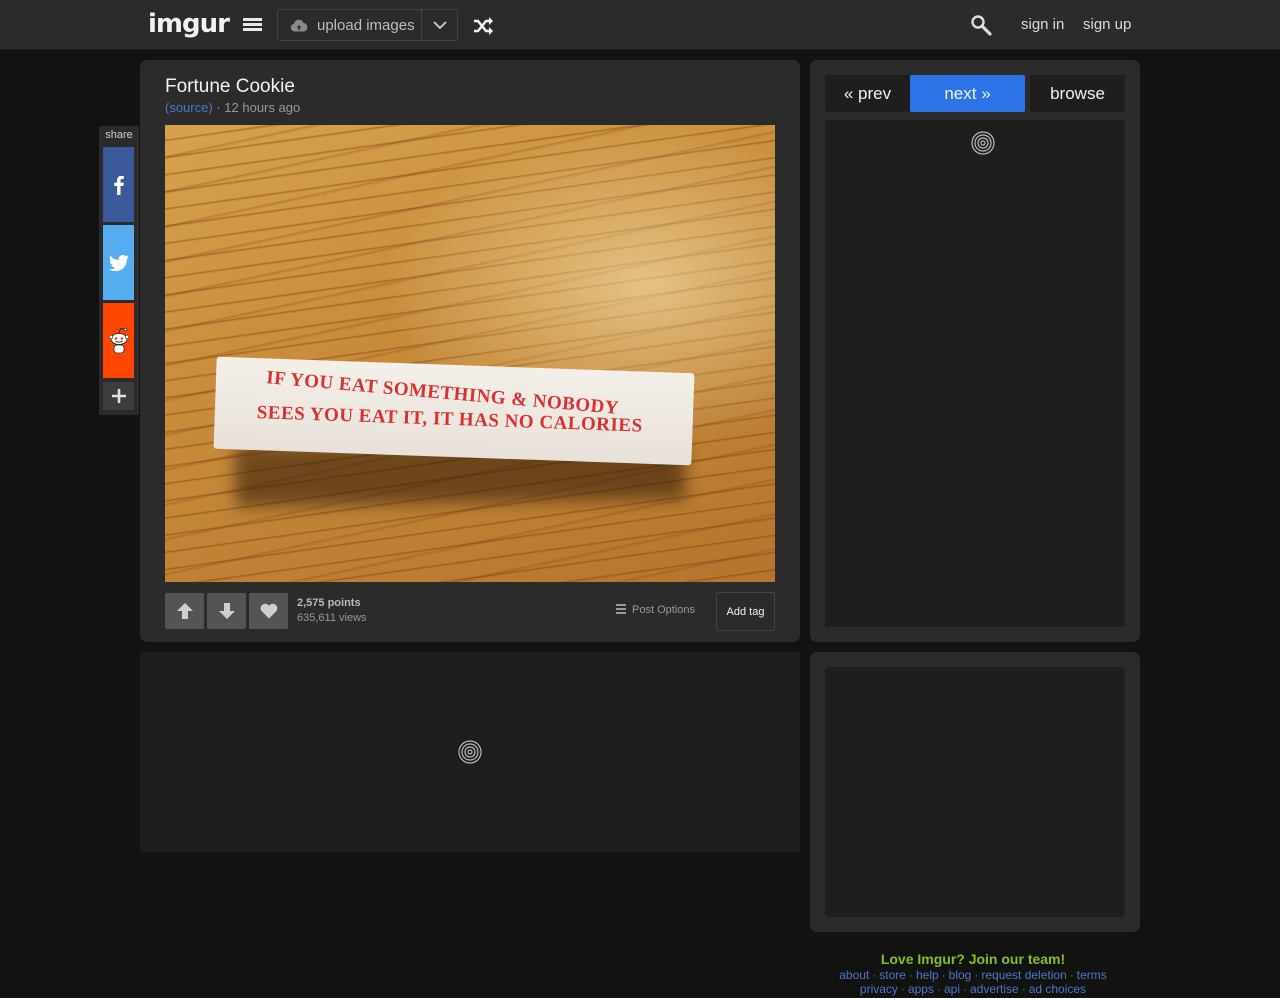 This screenshot has height=998, width=1280. I want to click on post-title: Fortune Cookie, so click(230, 86).